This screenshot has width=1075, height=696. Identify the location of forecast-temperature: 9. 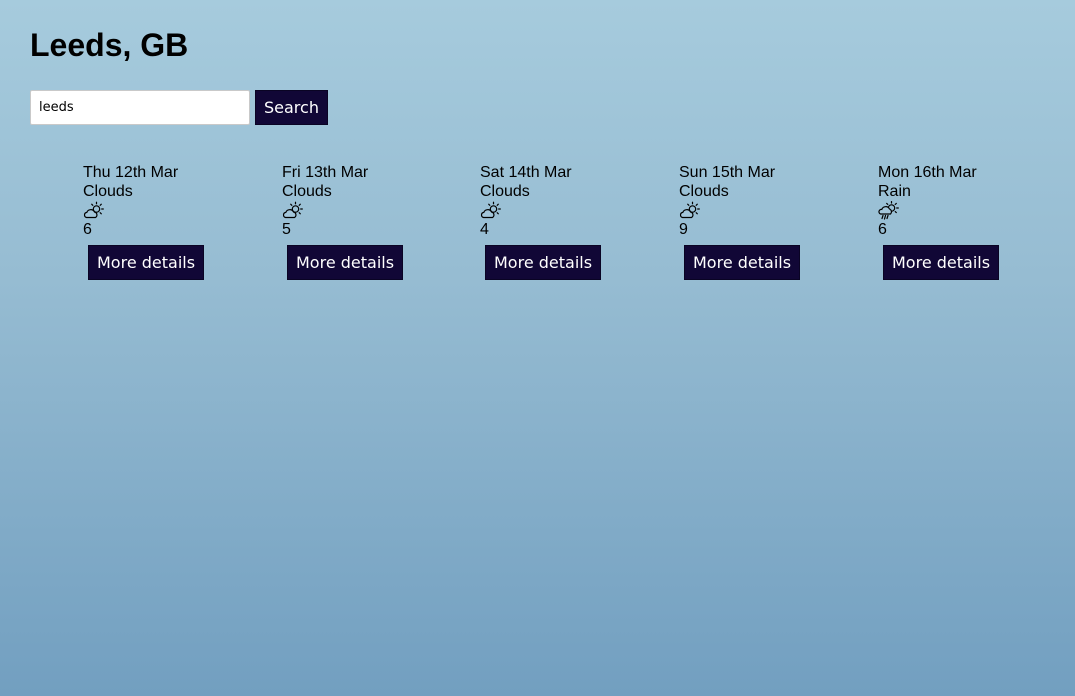
(683, 229).